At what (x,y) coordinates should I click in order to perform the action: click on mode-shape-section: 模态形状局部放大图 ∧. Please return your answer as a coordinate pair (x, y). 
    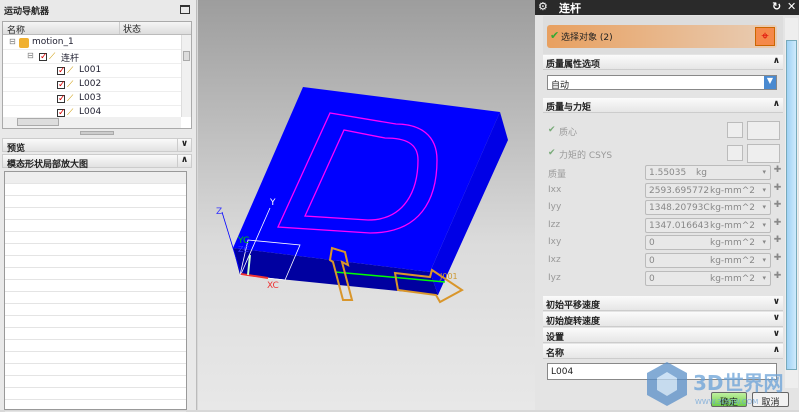
    Looking at the image, I should click on (97, 162).